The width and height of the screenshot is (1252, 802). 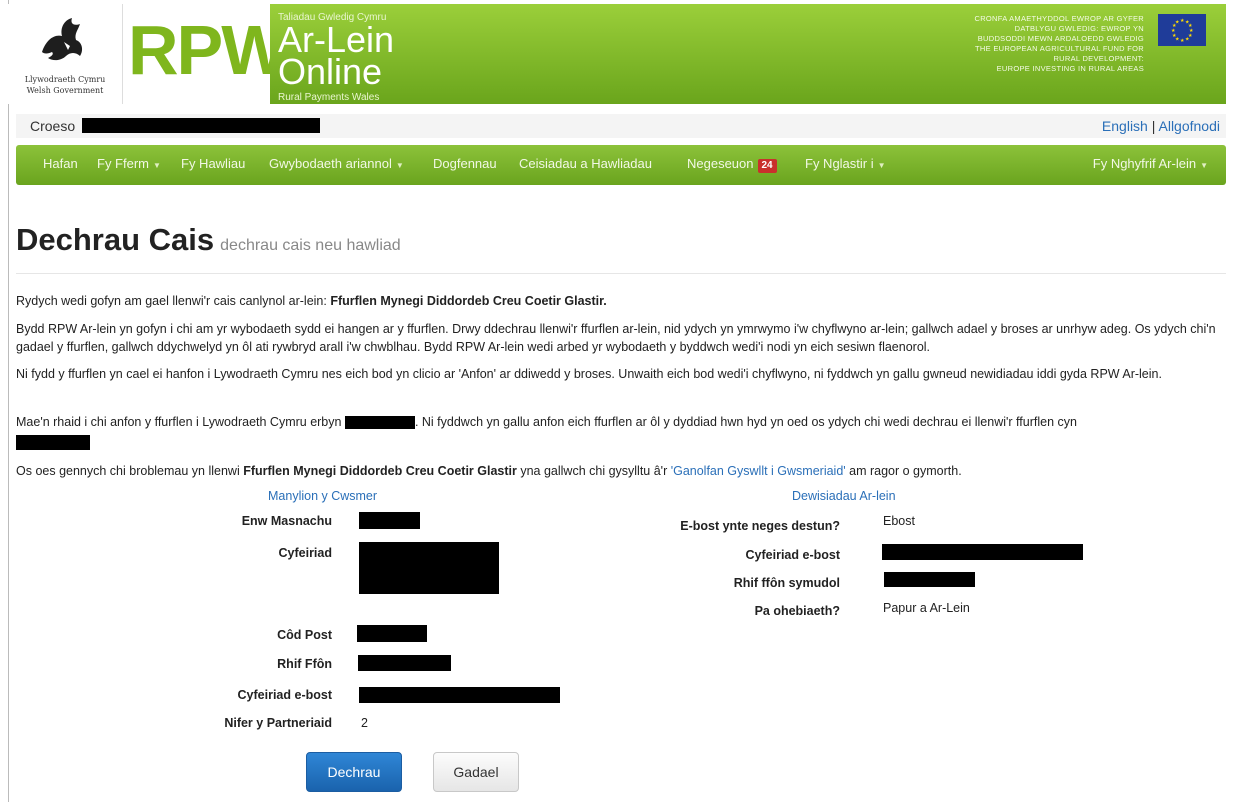 What do you see at coordinates (844, 496) in the screenshot?
I see `online-preferences-title: Dewisiadau Ar-lein` at bounding box center [844, 496].